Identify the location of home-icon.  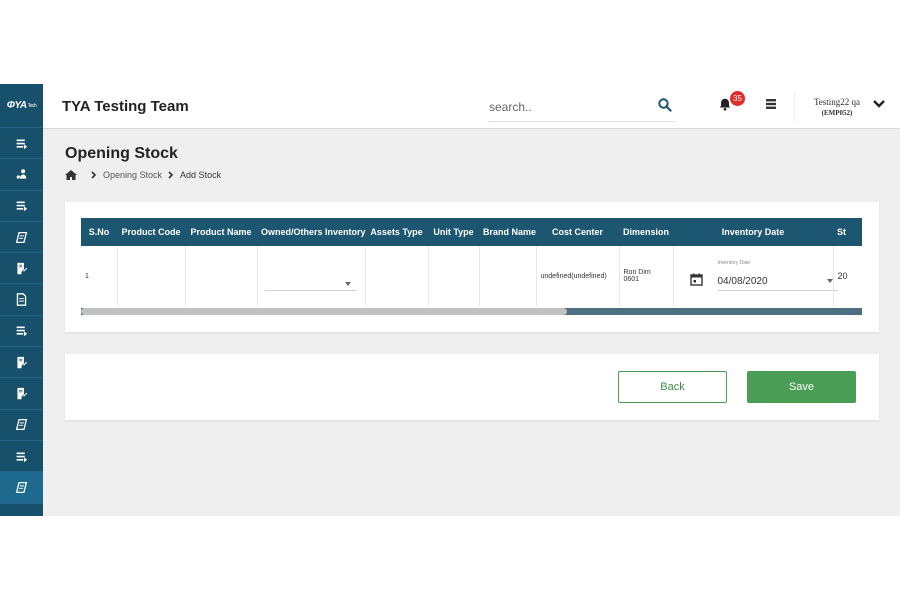
(71, 175).